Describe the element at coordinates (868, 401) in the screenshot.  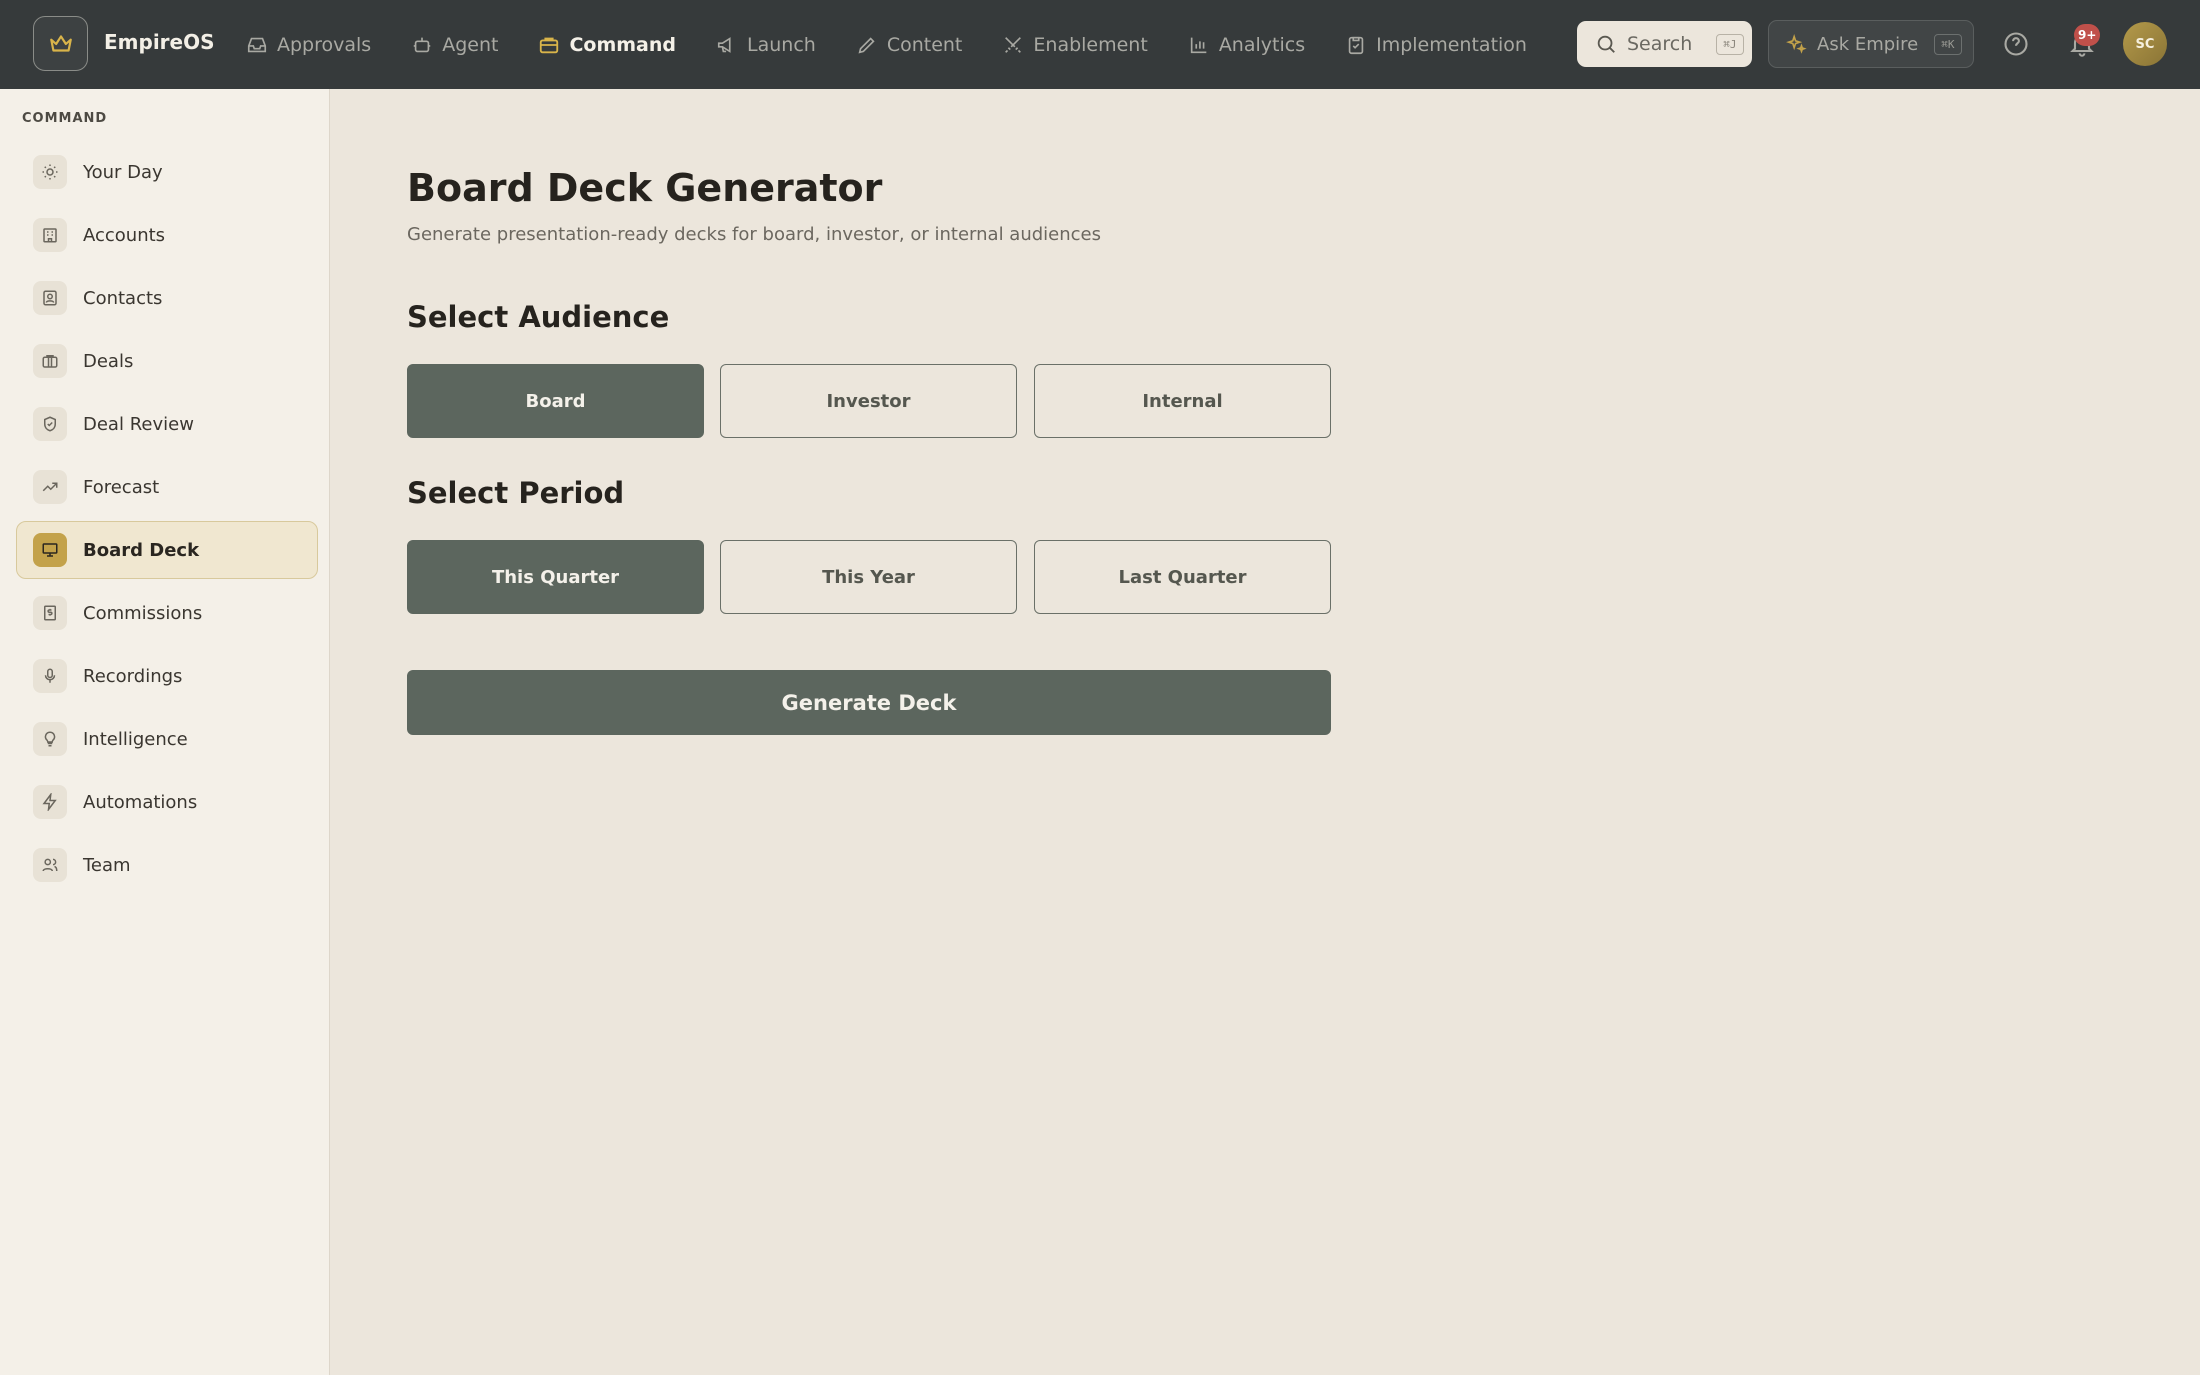
I see `audience-option-investor: Investor` at that location.